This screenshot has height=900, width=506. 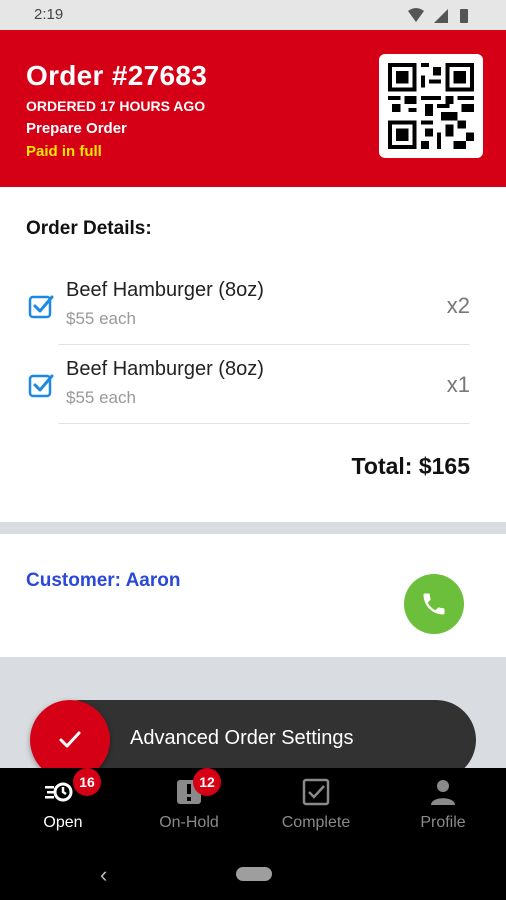 What do you see at coordinates (89, 228) in the screenshot?
I see `details-title: Order Details:` at bounding box center [89, 228].